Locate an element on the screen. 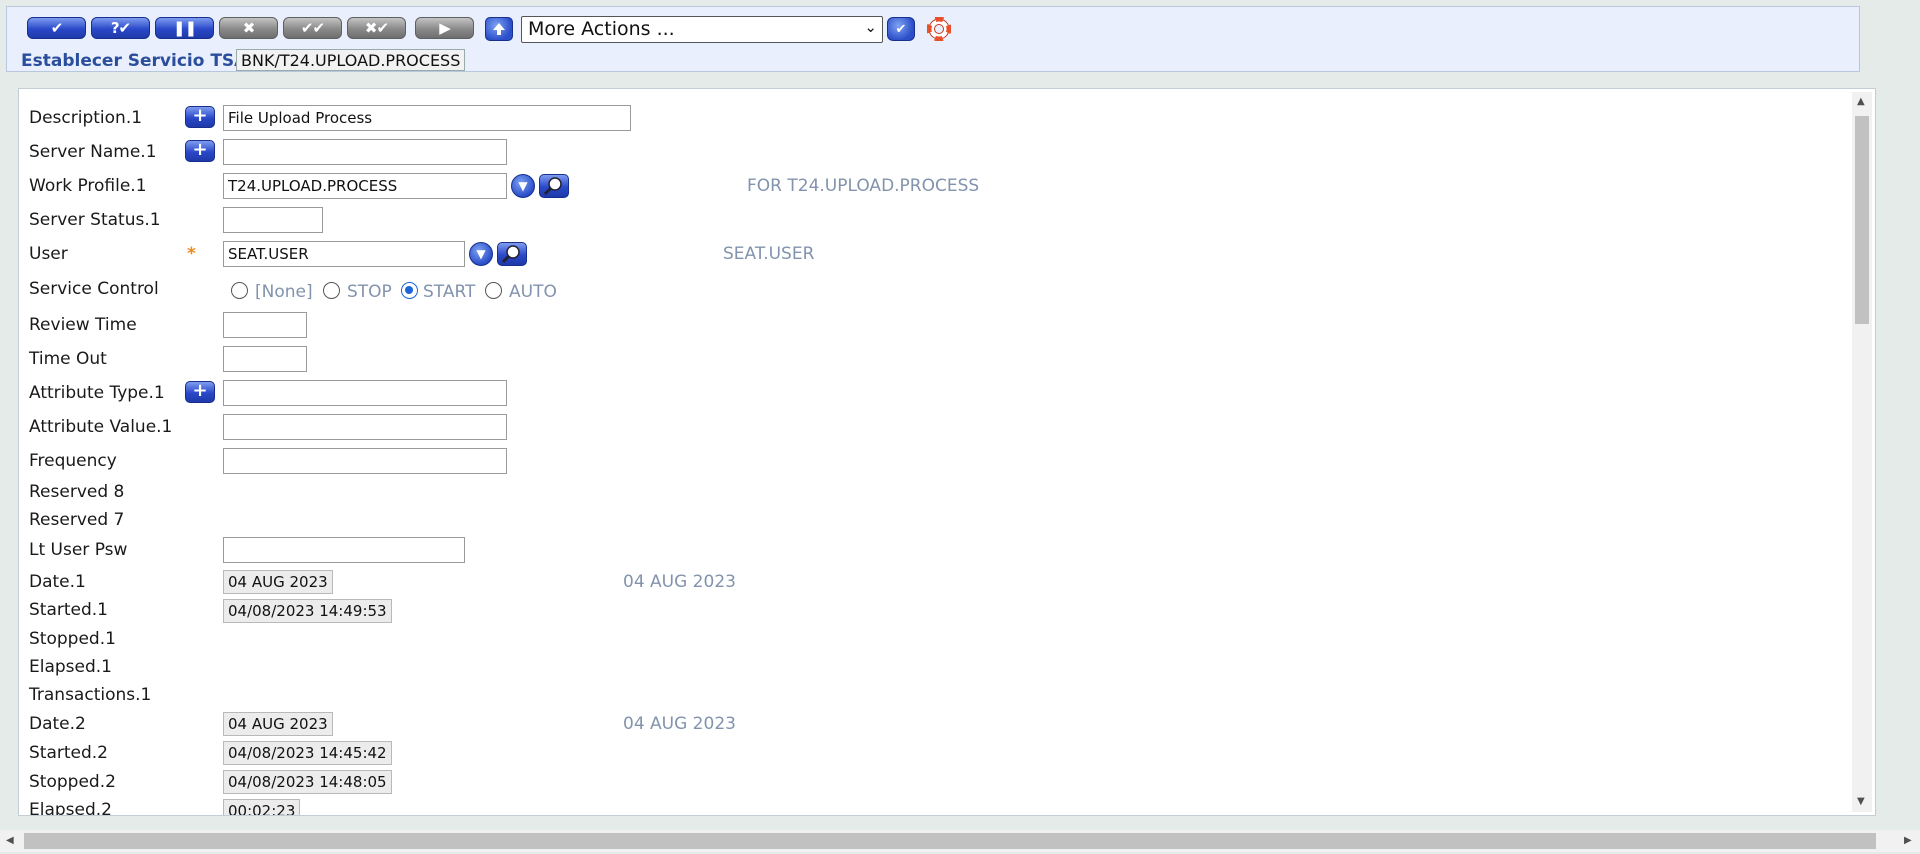 This screenshot has width=1920, height=854. lt-user-psw-input is located at coordinates (344, 550).